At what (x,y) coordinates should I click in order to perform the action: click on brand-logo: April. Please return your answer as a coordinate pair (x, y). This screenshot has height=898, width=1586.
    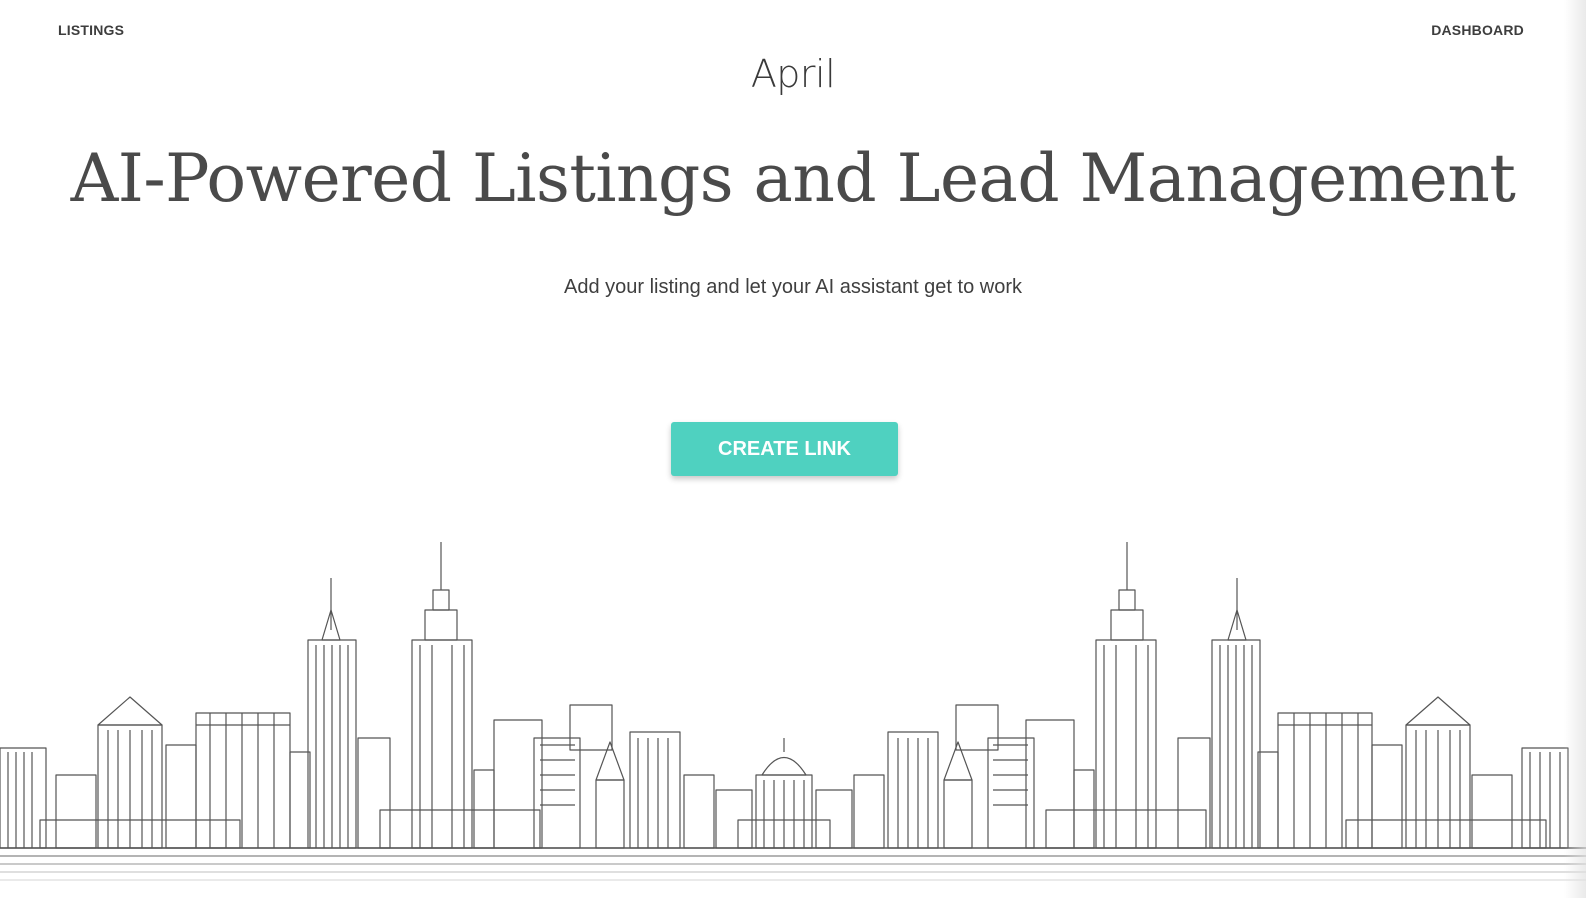
    Looking at the image, I should click on (793, 74).